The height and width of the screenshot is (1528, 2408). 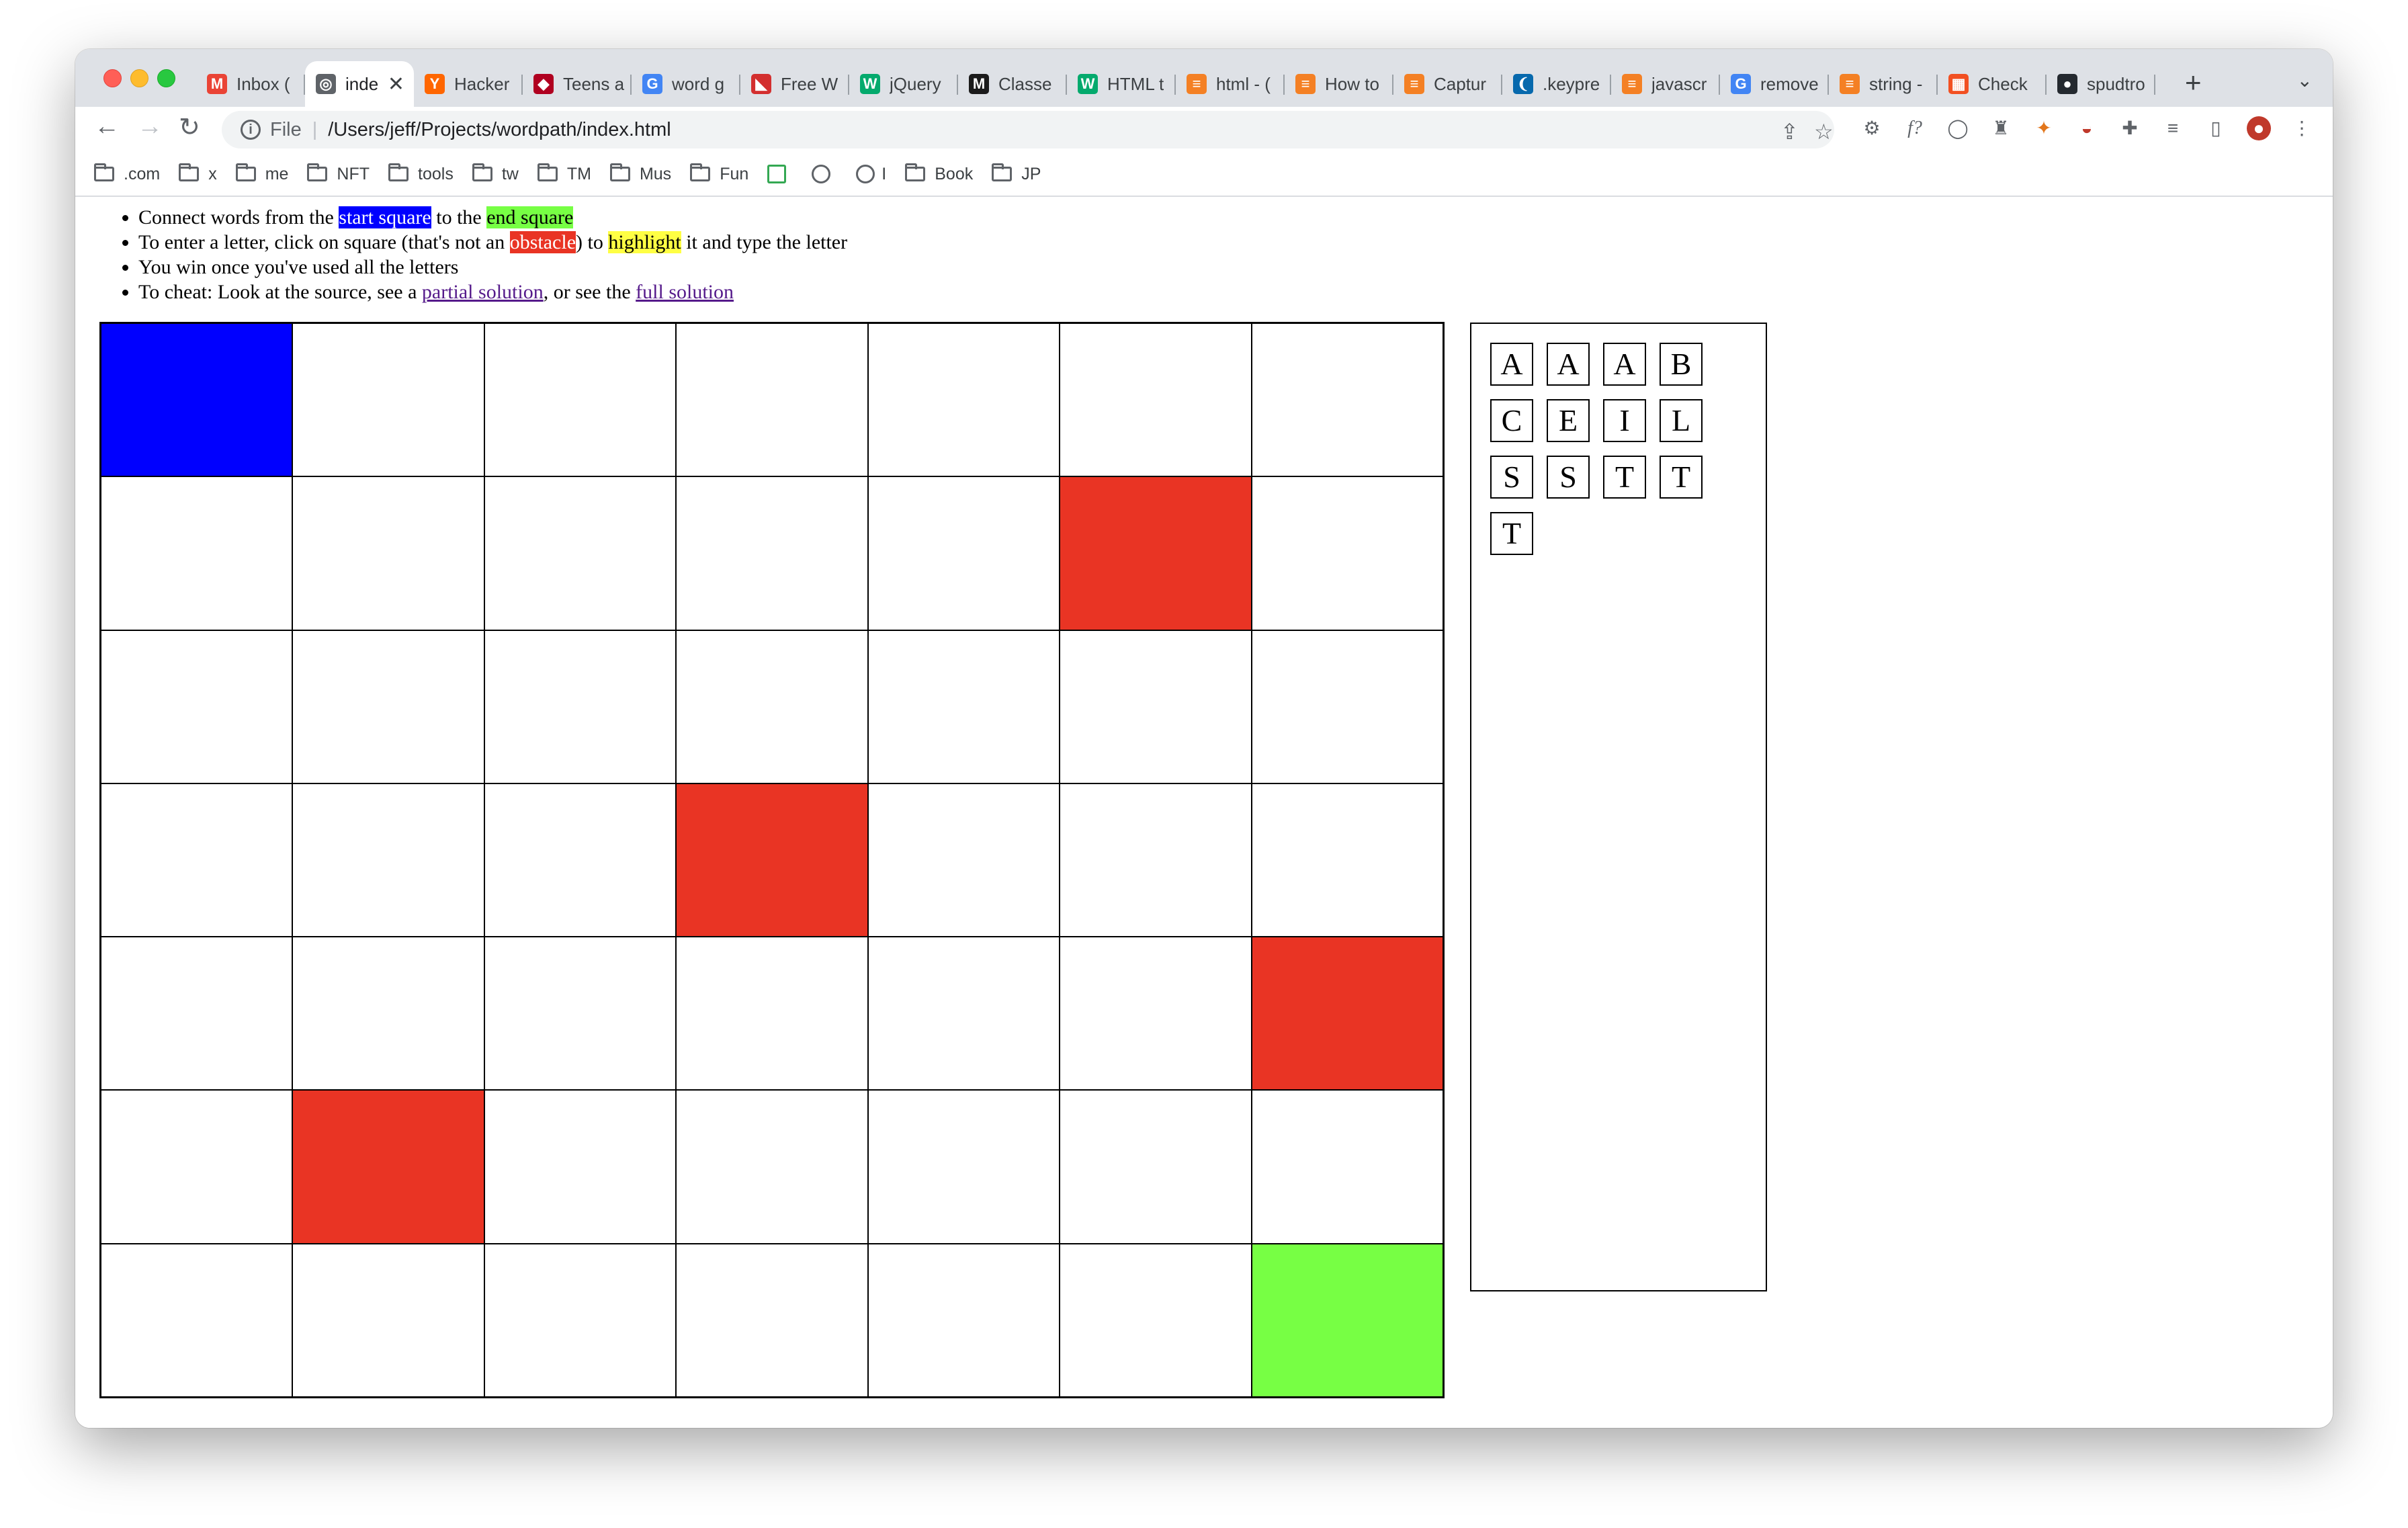 What do you see at coordinates (1915, 128) in the screenshot?
I see `extension-function-icon: f?` at bounding box center [1915, 128].